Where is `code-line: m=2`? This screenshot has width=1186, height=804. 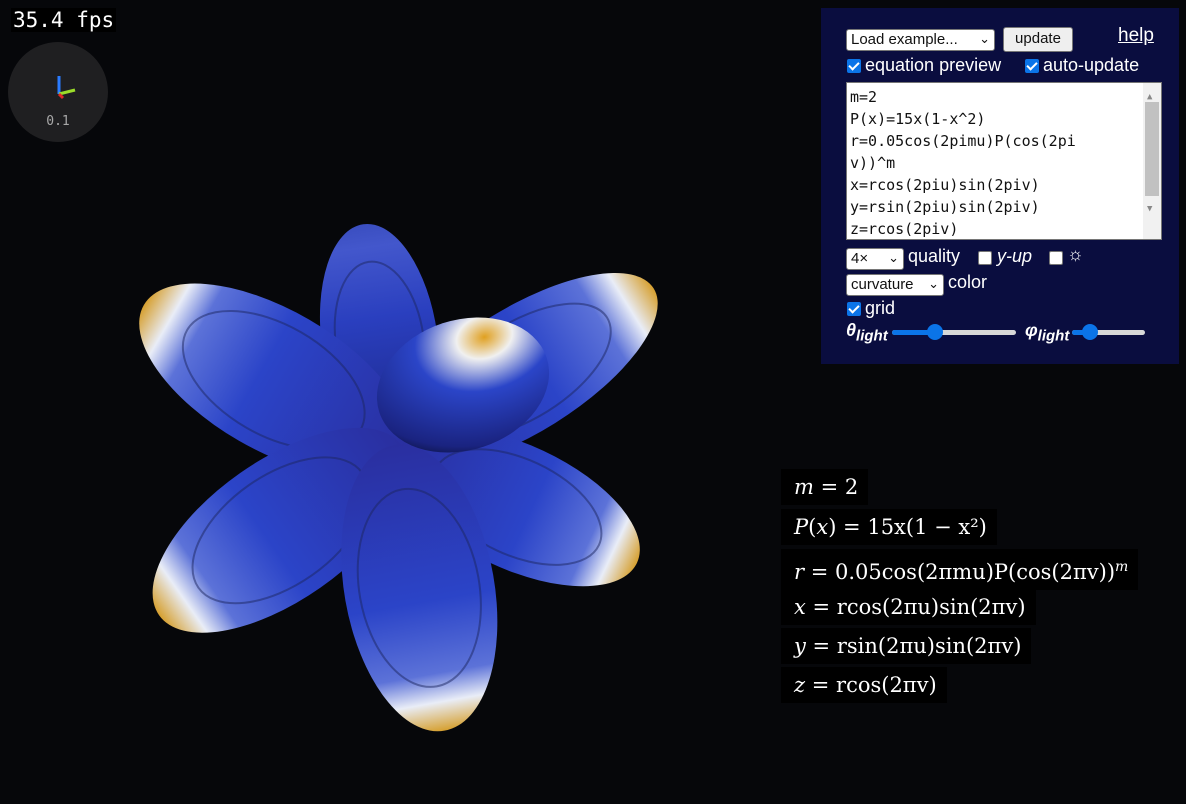
code-line: m=2 is located at coordinates (864, 97).